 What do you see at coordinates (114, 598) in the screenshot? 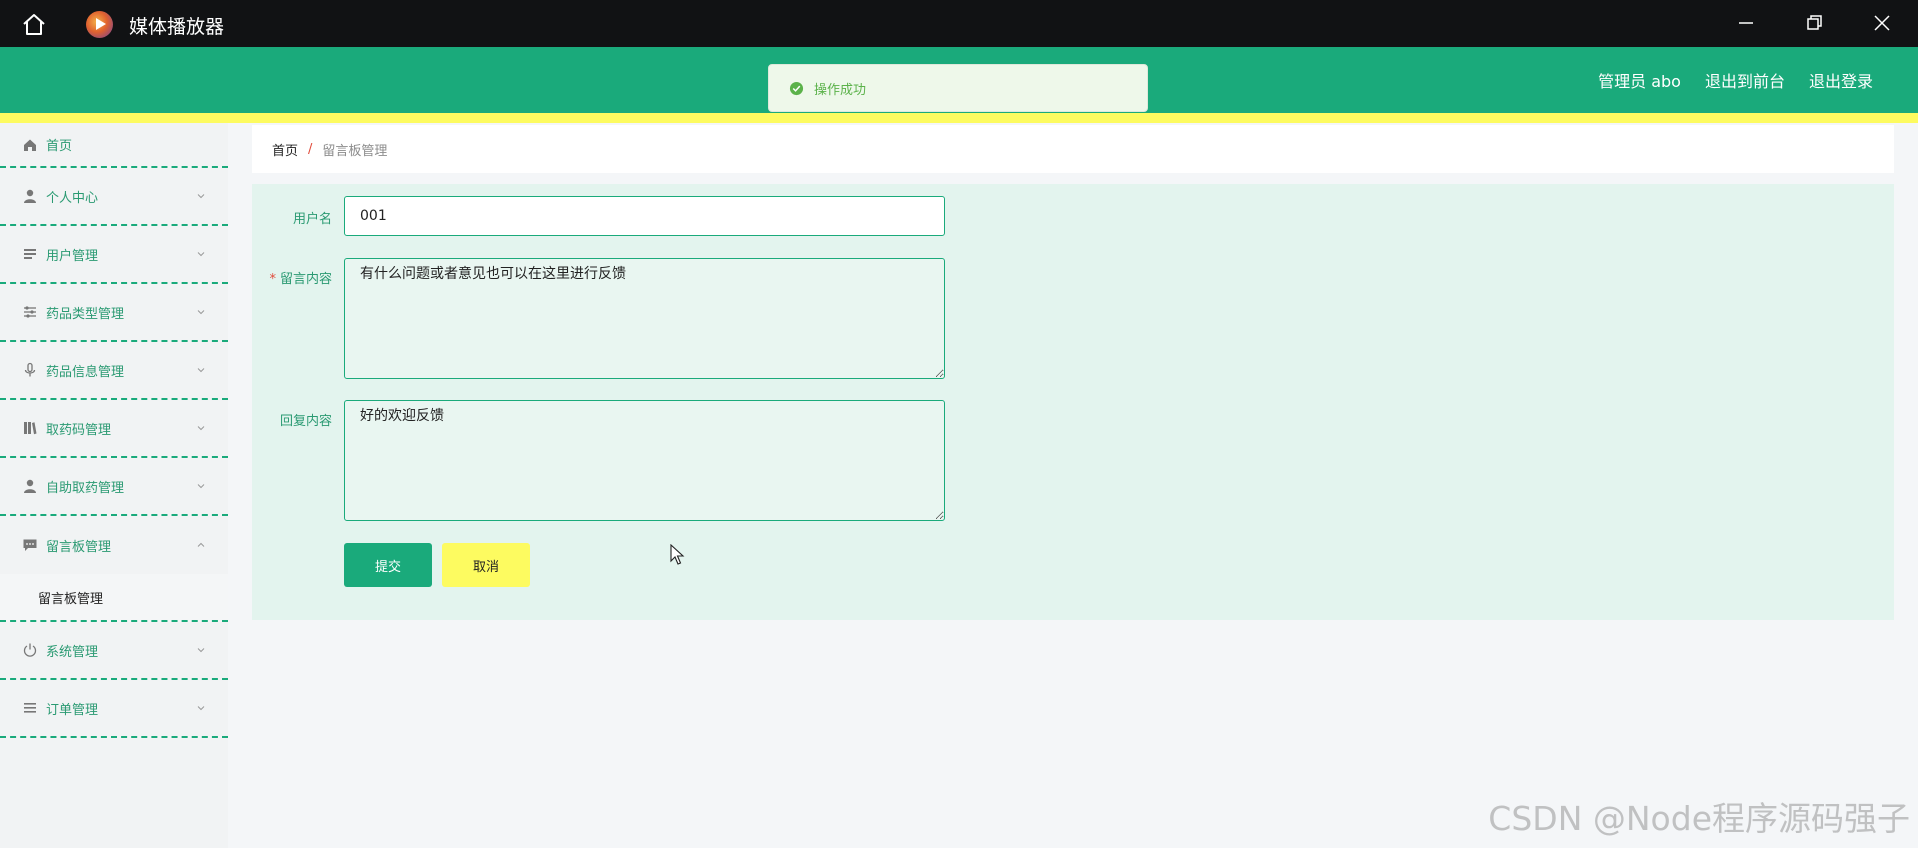
I see `sidebar-subitem-message-board: 留言板管理` at bounding box center [114, 598].